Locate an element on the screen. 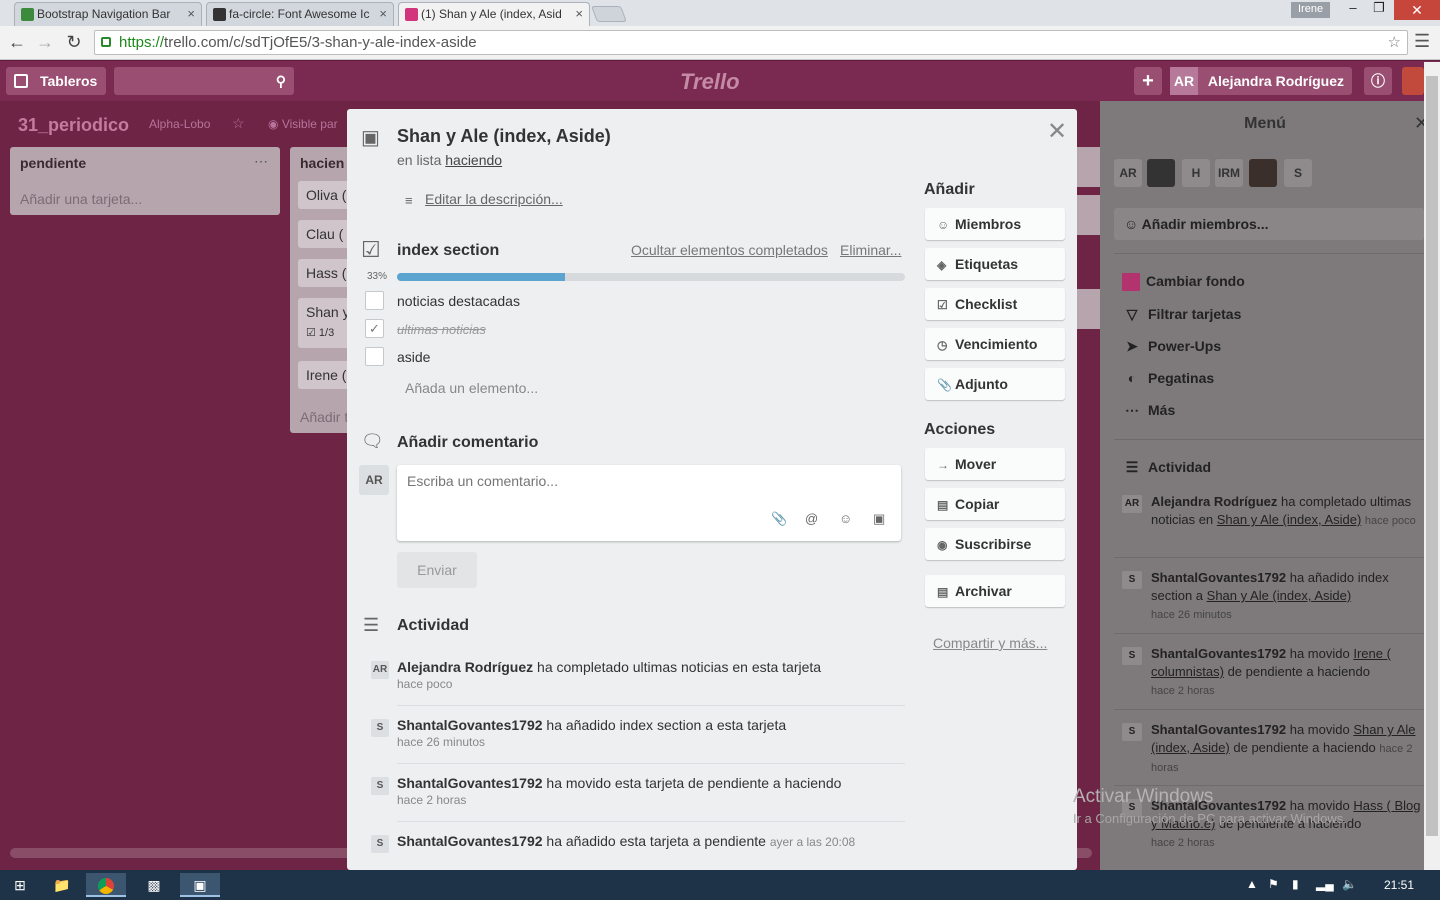 The height and width of the screenshot is (900, 1440). filter-icon: ▽ is located at coordinates (1132, 314).